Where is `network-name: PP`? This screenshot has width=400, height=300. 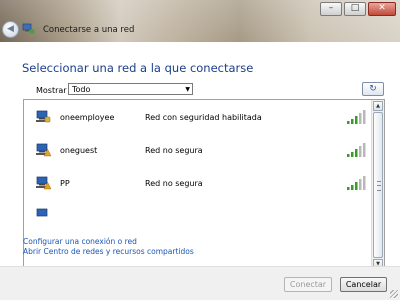 network-name: PP is located at coordinates (65, 183).